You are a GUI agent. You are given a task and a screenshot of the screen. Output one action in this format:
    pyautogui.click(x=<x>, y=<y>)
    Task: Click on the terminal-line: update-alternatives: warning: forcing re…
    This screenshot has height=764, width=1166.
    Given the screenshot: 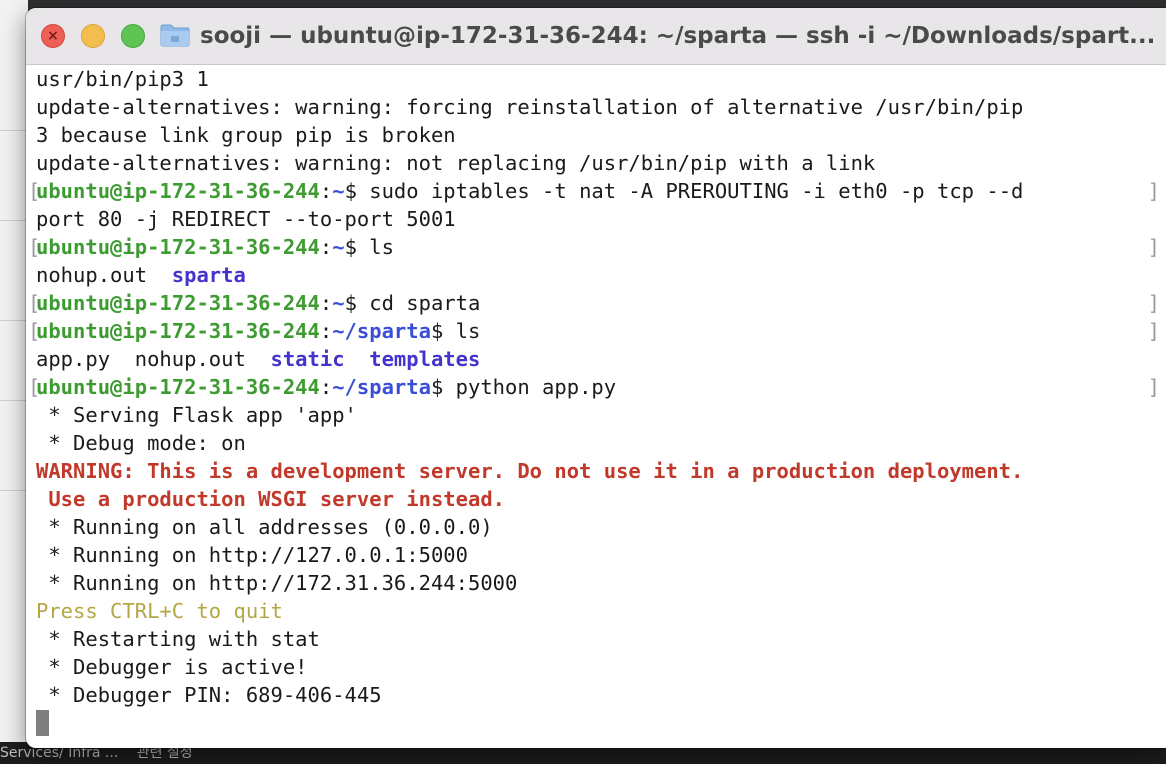 What is the action you would take?
    pyautogui.click(x=601, y=107)
    